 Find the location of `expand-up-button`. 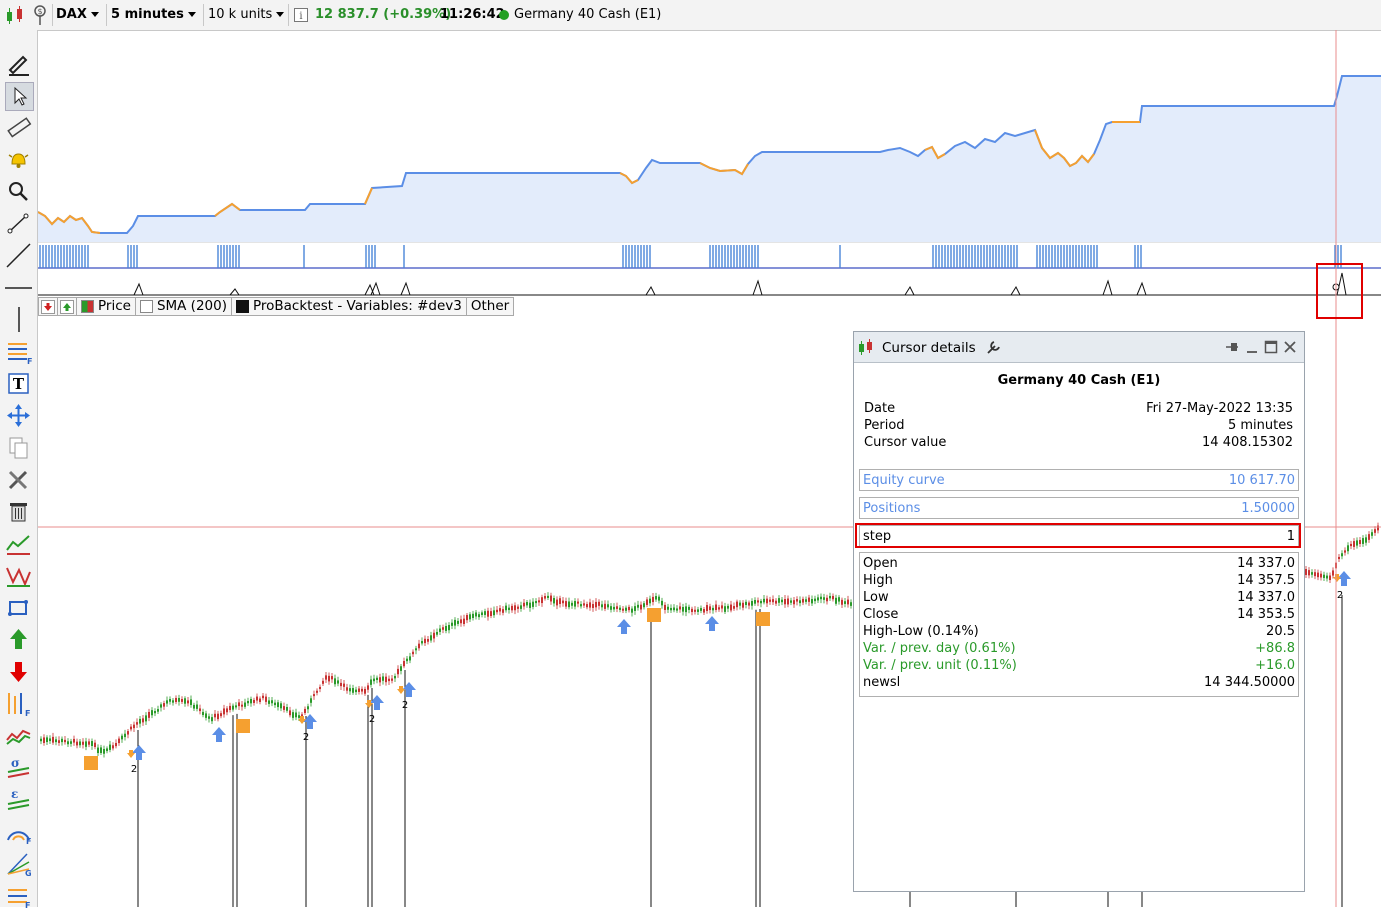

expand-up-button is located at coordinates (67, 306).